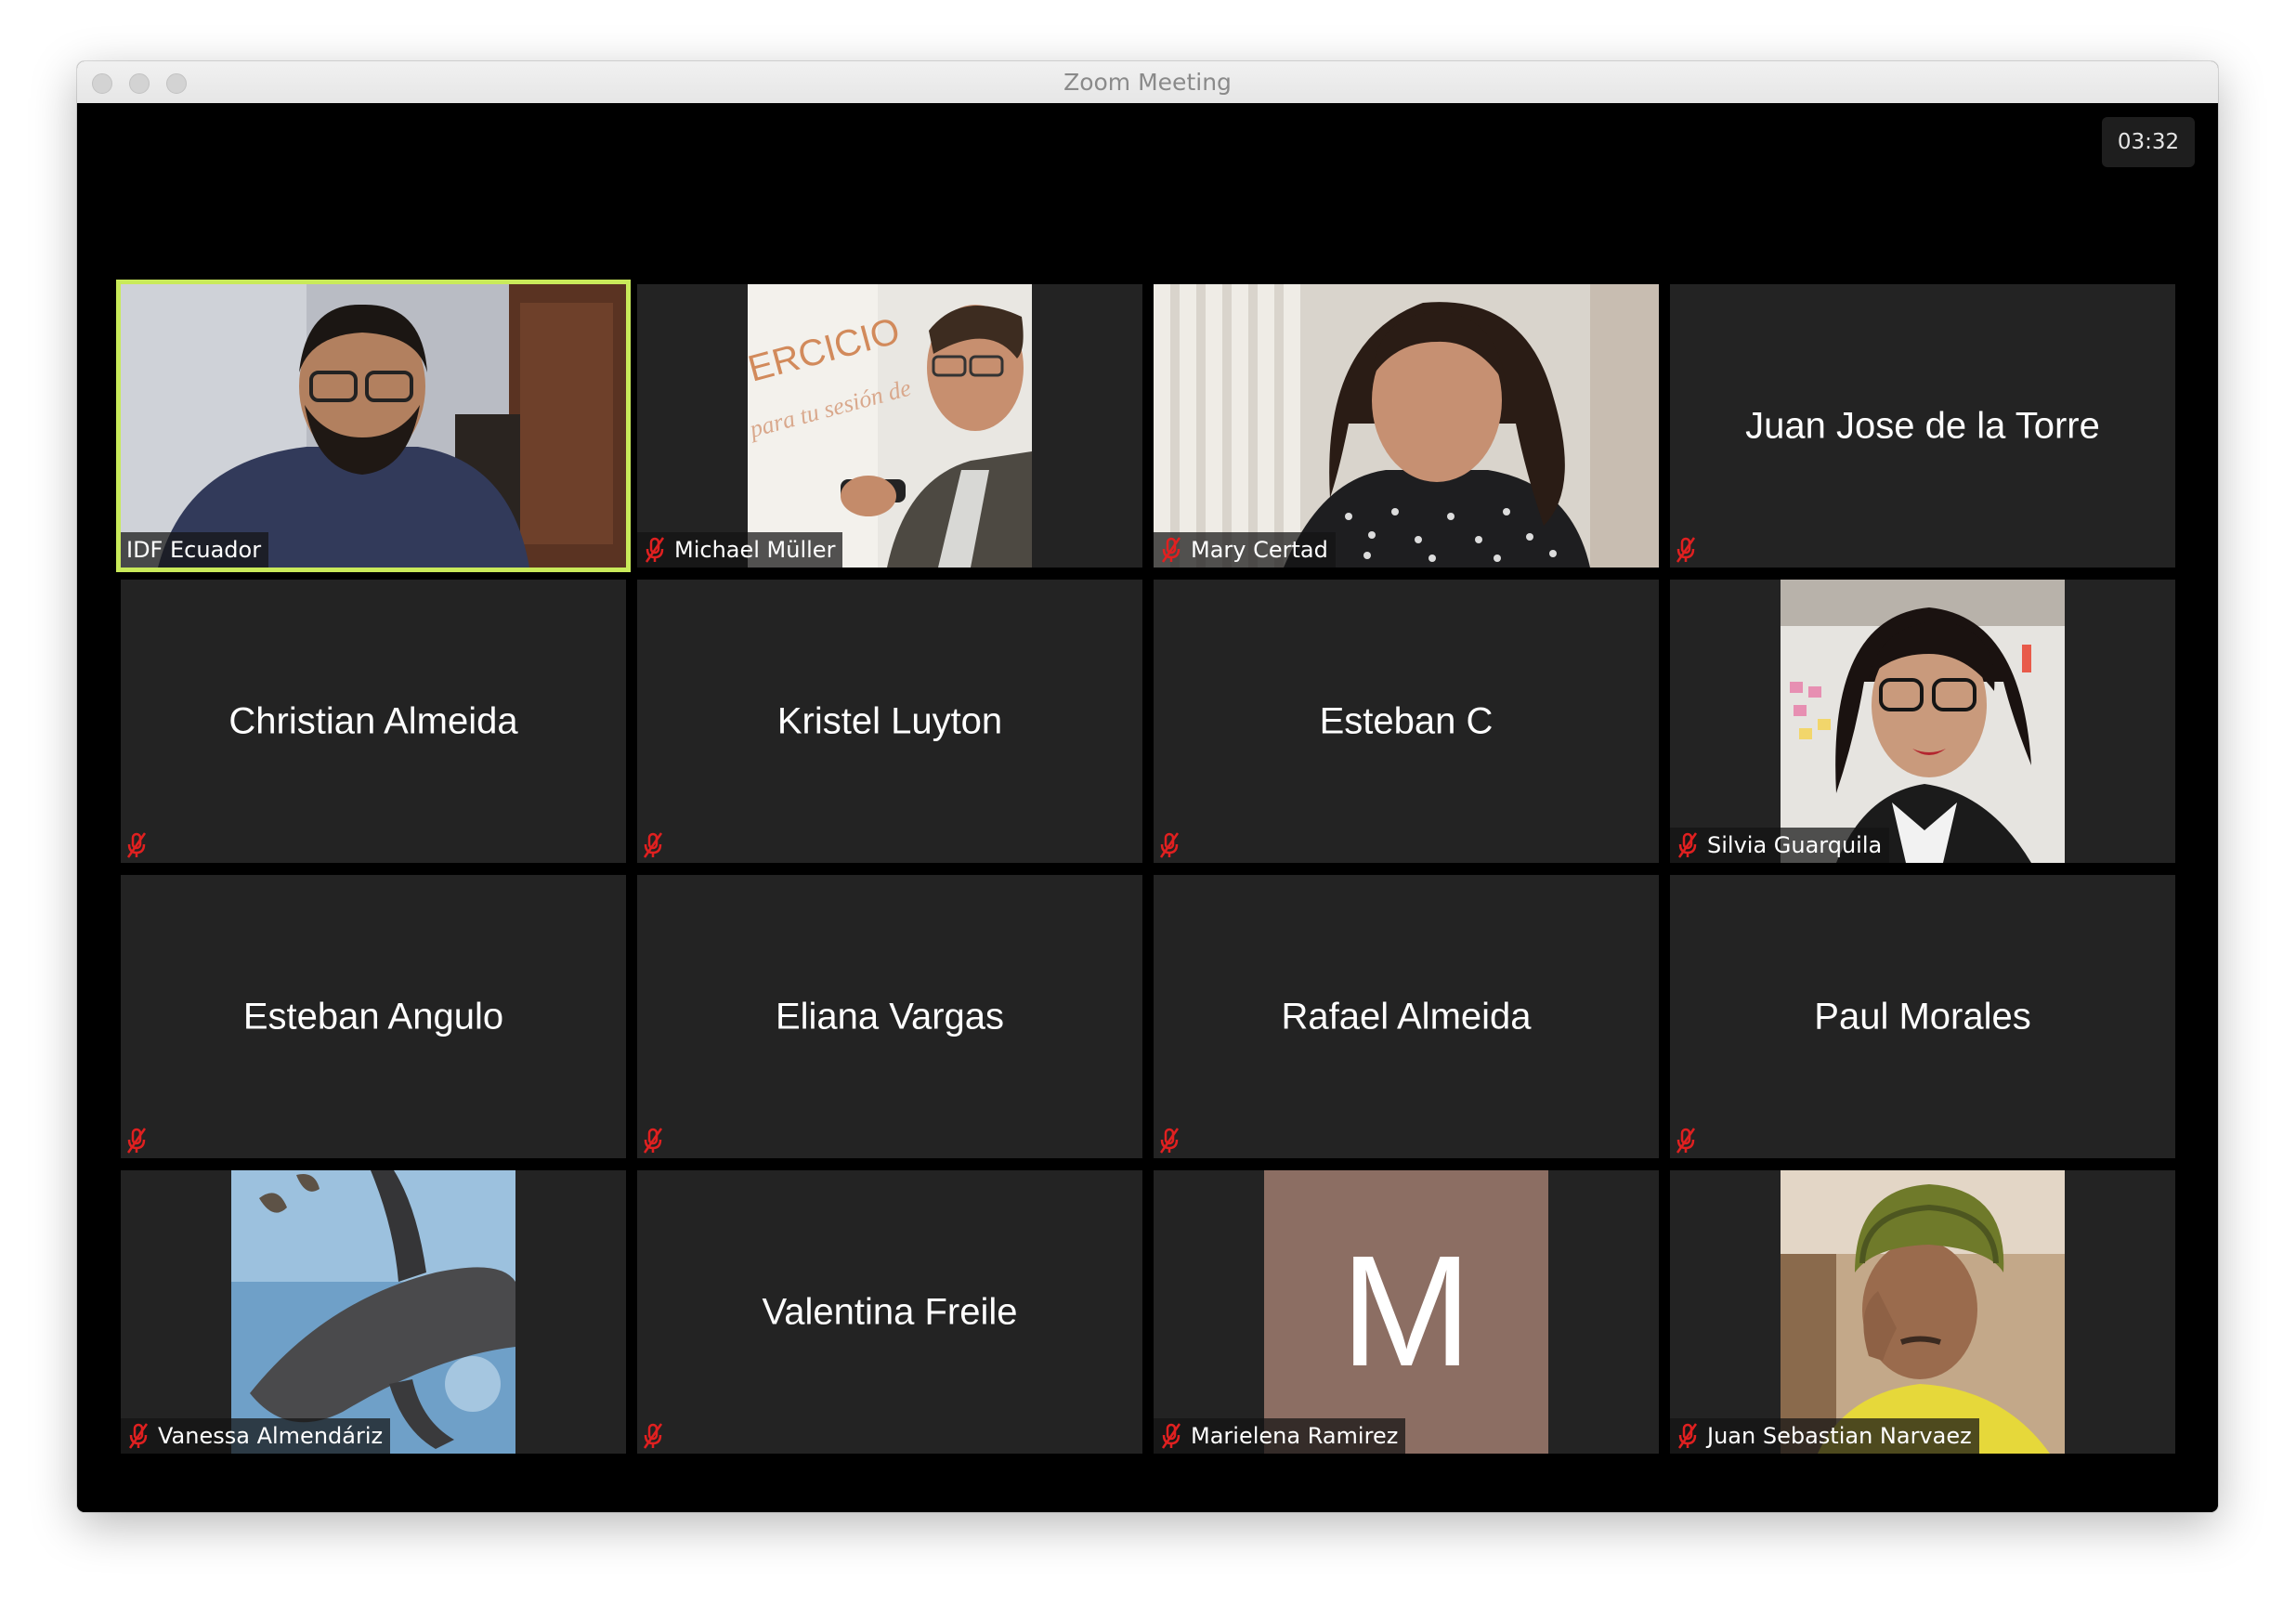 This screenshot has width=2296, height=1605. I want to click on participant-tile: Esteban Angulo, so click(373, 1017).